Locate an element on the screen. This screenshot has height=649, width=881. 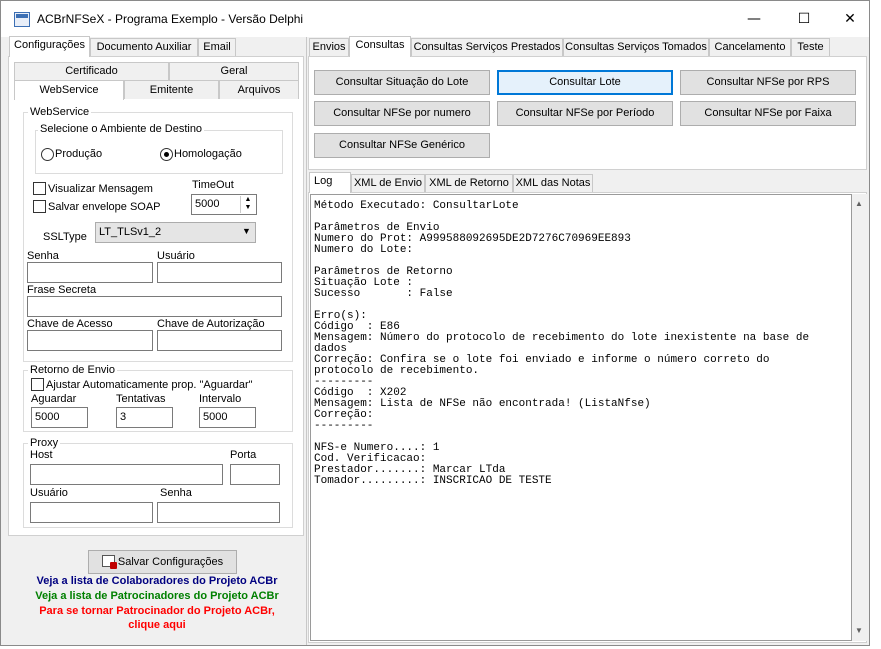
tab-teste: Teste is located at coordinates (810, 47).